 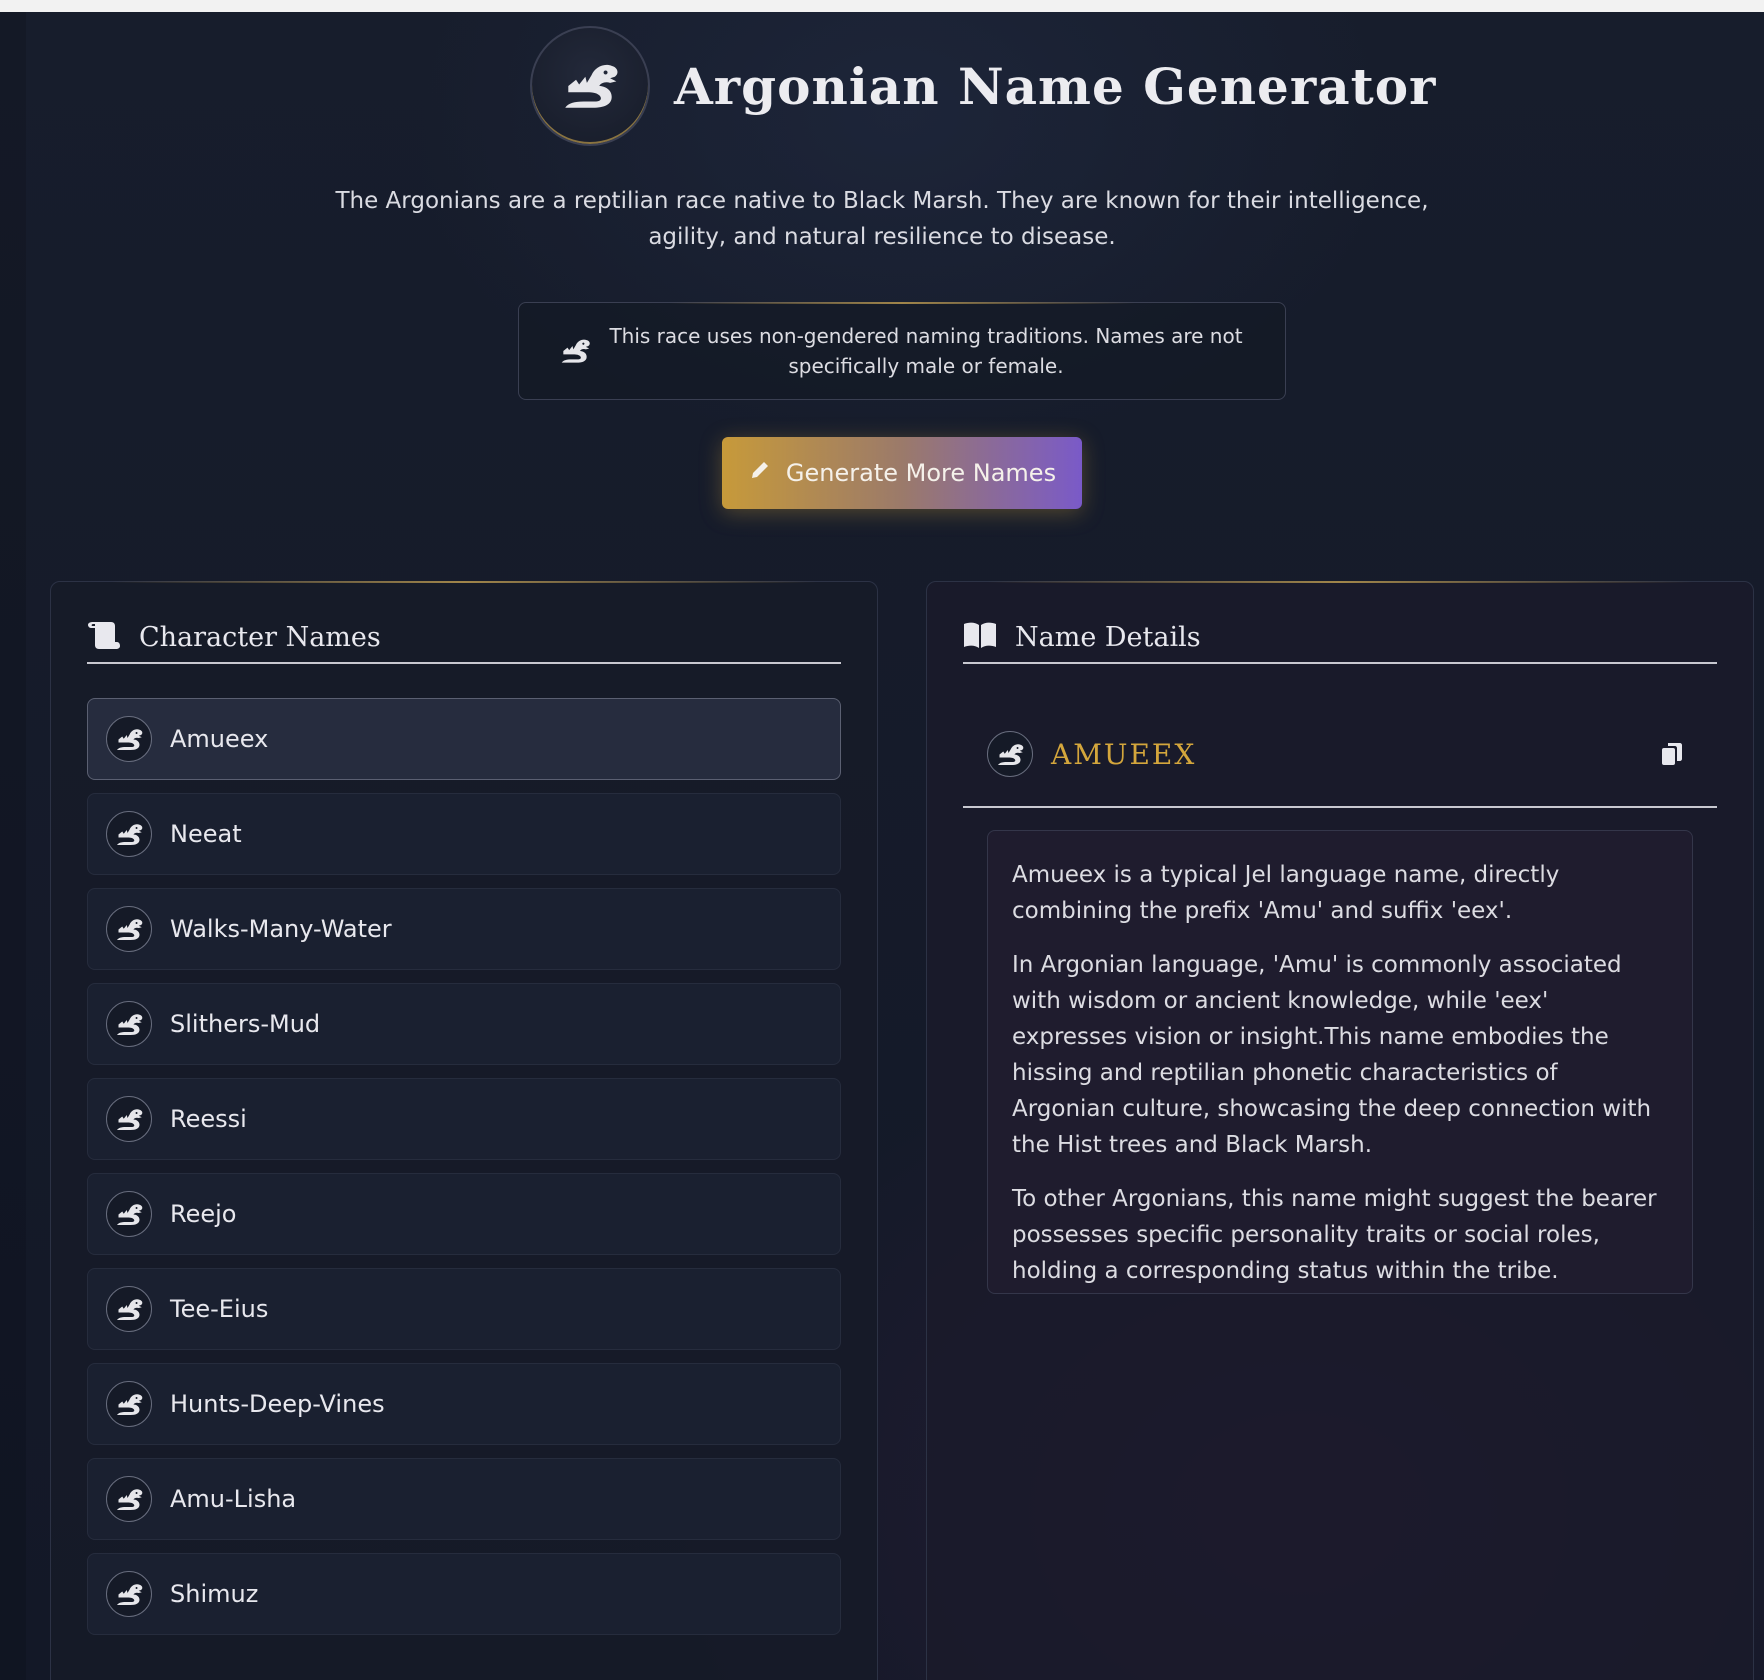 I want to click on name-label: Tee-Eius, so click(x=219, y=1309).